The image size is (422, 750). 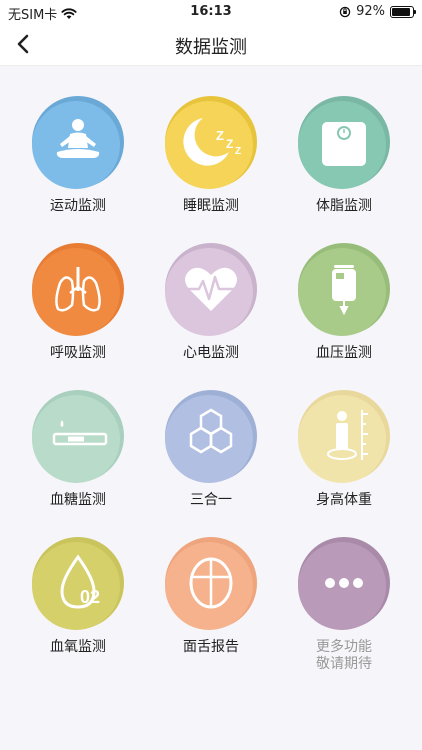 I want to click on meditation-icon, so click(x=78, y=138).